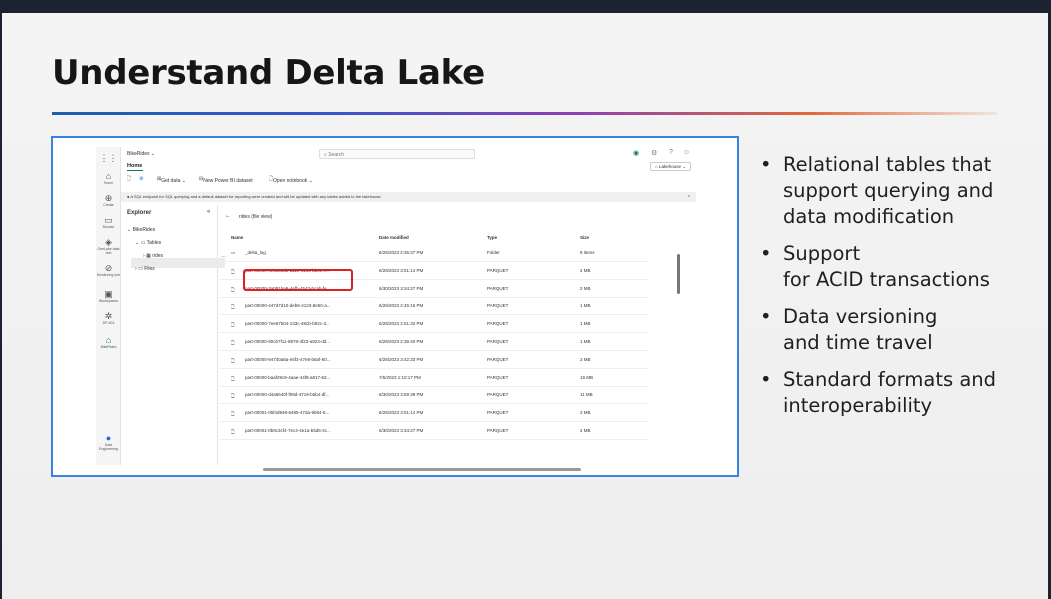  I want to click on notification-icon: ◉, so click(636, 153).